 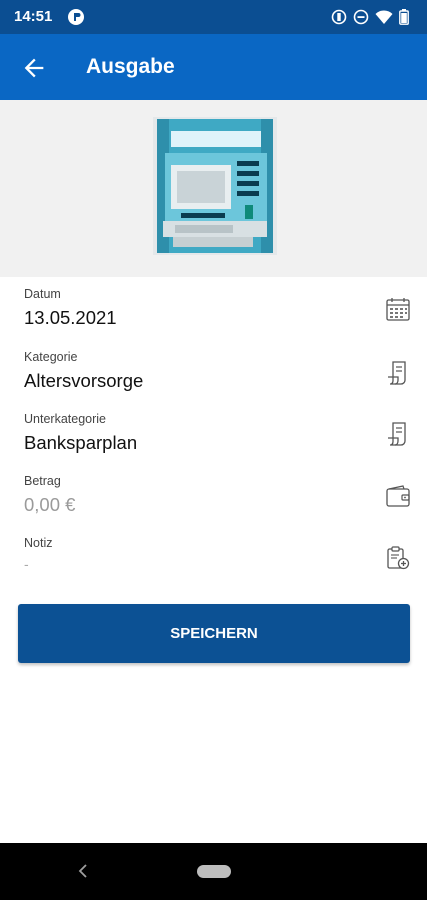 I want to click on subcategory-value: Banksparplan, so click(x=209, y=443).